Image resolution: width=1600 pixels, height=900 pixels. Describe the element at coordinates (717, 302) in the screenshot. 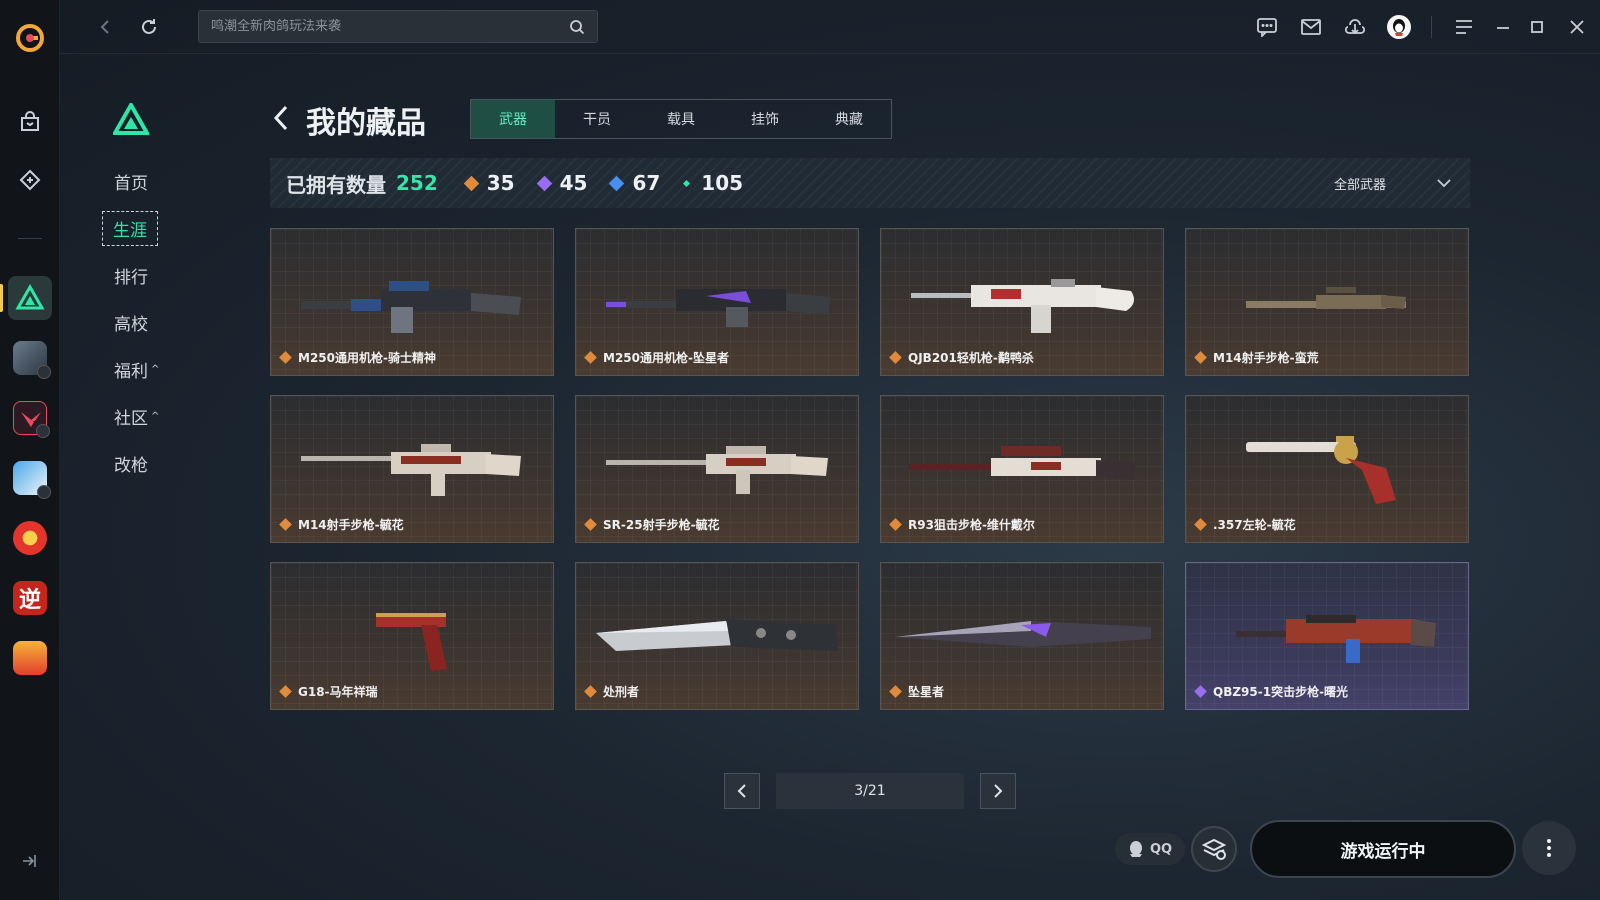

I see `collection-card: M250通用机枪-坠星者` at that location.